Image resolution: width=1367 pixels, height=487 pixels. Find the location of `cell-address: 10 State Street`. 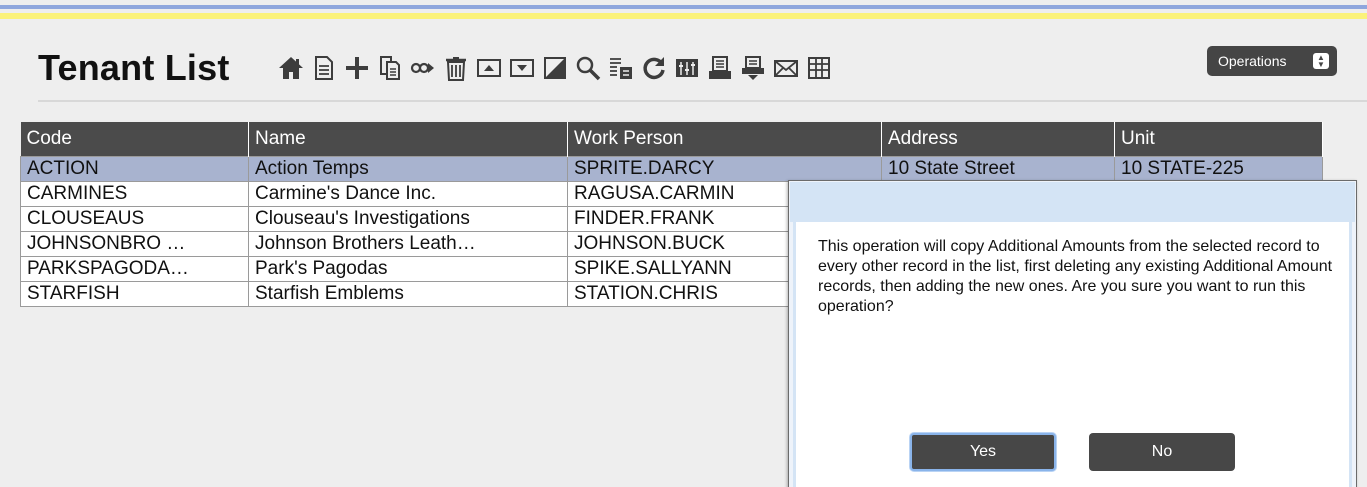

cell-address: 10 State Street is located at coordinates (998, 168).